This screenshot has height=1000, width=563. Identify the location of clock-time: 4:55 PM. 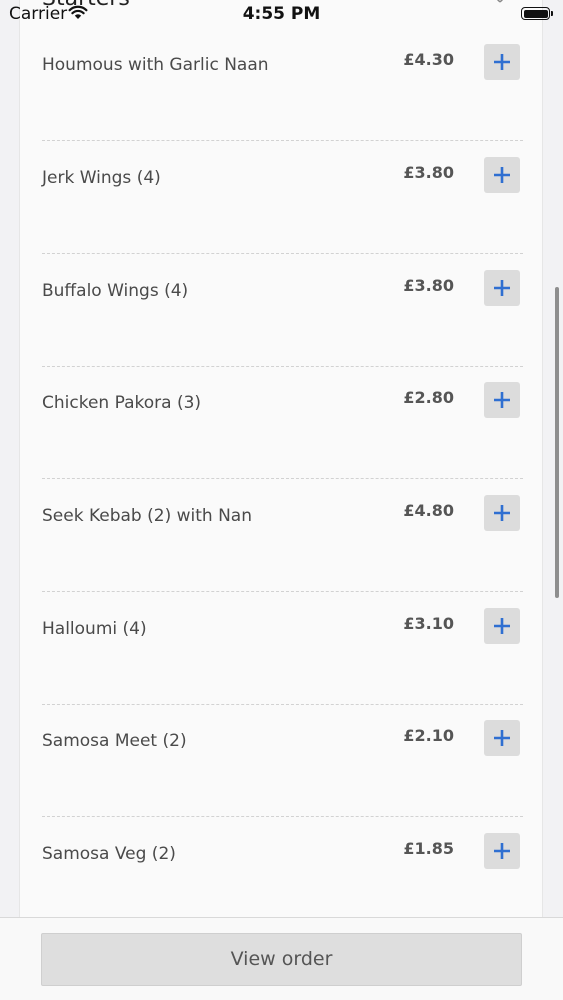
(281, 14).